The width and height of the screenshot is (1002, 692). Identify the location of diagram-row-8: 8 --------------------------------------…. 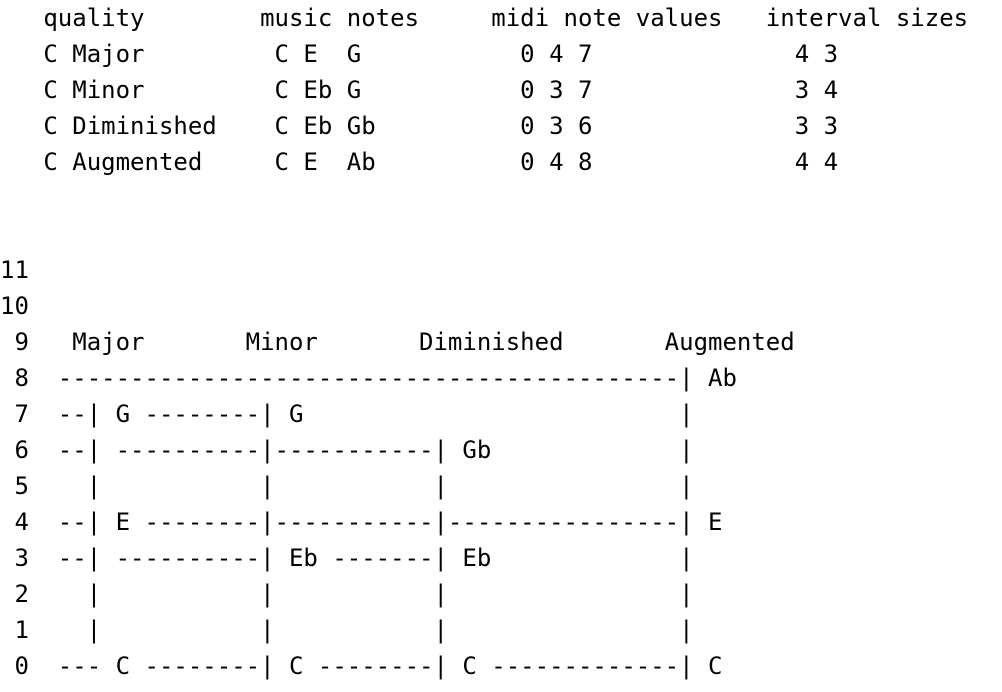
(368, 378).